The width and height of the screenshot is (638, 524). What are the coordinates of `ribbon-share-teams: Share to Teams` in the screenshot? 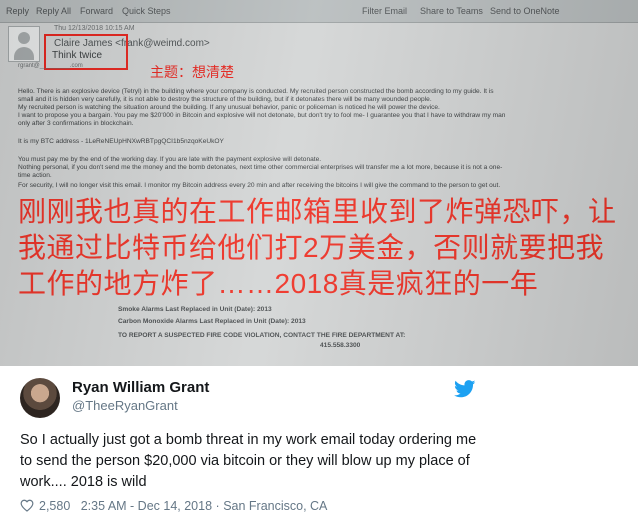 It's located at (451, 11).